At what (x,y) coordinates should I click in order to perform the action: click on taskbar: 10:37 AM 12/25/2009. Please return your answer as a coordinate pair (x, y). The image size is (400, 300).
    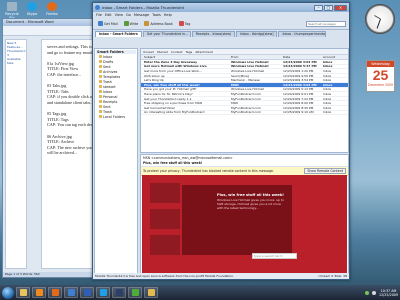
    Looking at the image, I should click on (200, 292).